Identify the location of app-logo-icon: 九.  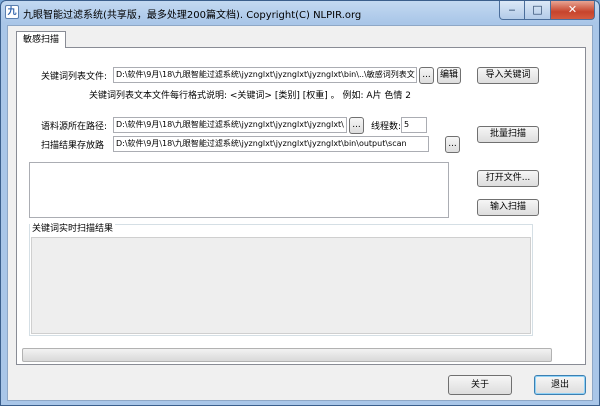
(12, 12).